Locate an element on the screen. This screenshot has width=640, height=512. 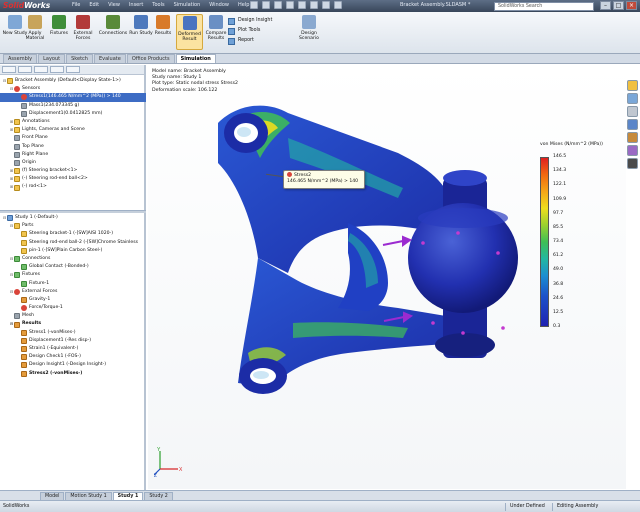
tree-top-item: Stress1(146.465 N/mm^2 (MPa)) > 140 is located at coordinates (73, 97).